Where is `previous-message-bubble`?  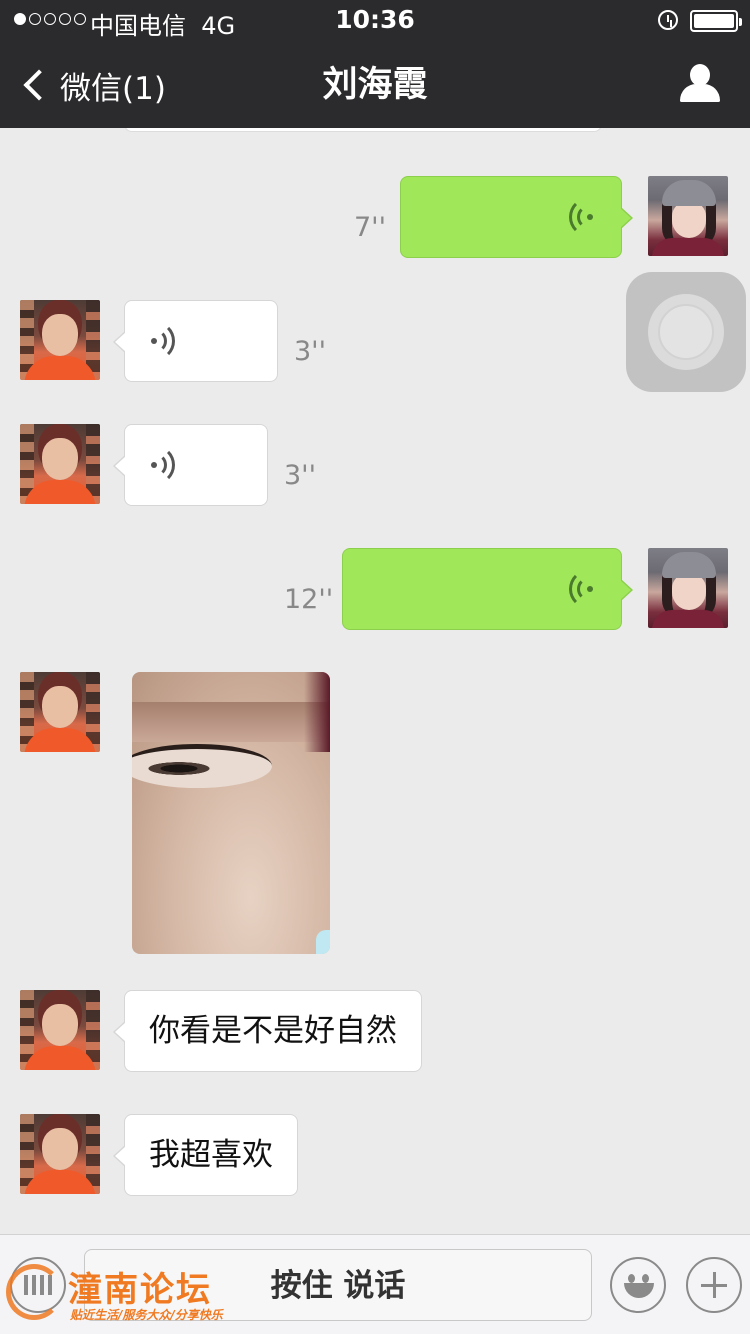
previous-message-bubble is located at coordinates (363, 130).